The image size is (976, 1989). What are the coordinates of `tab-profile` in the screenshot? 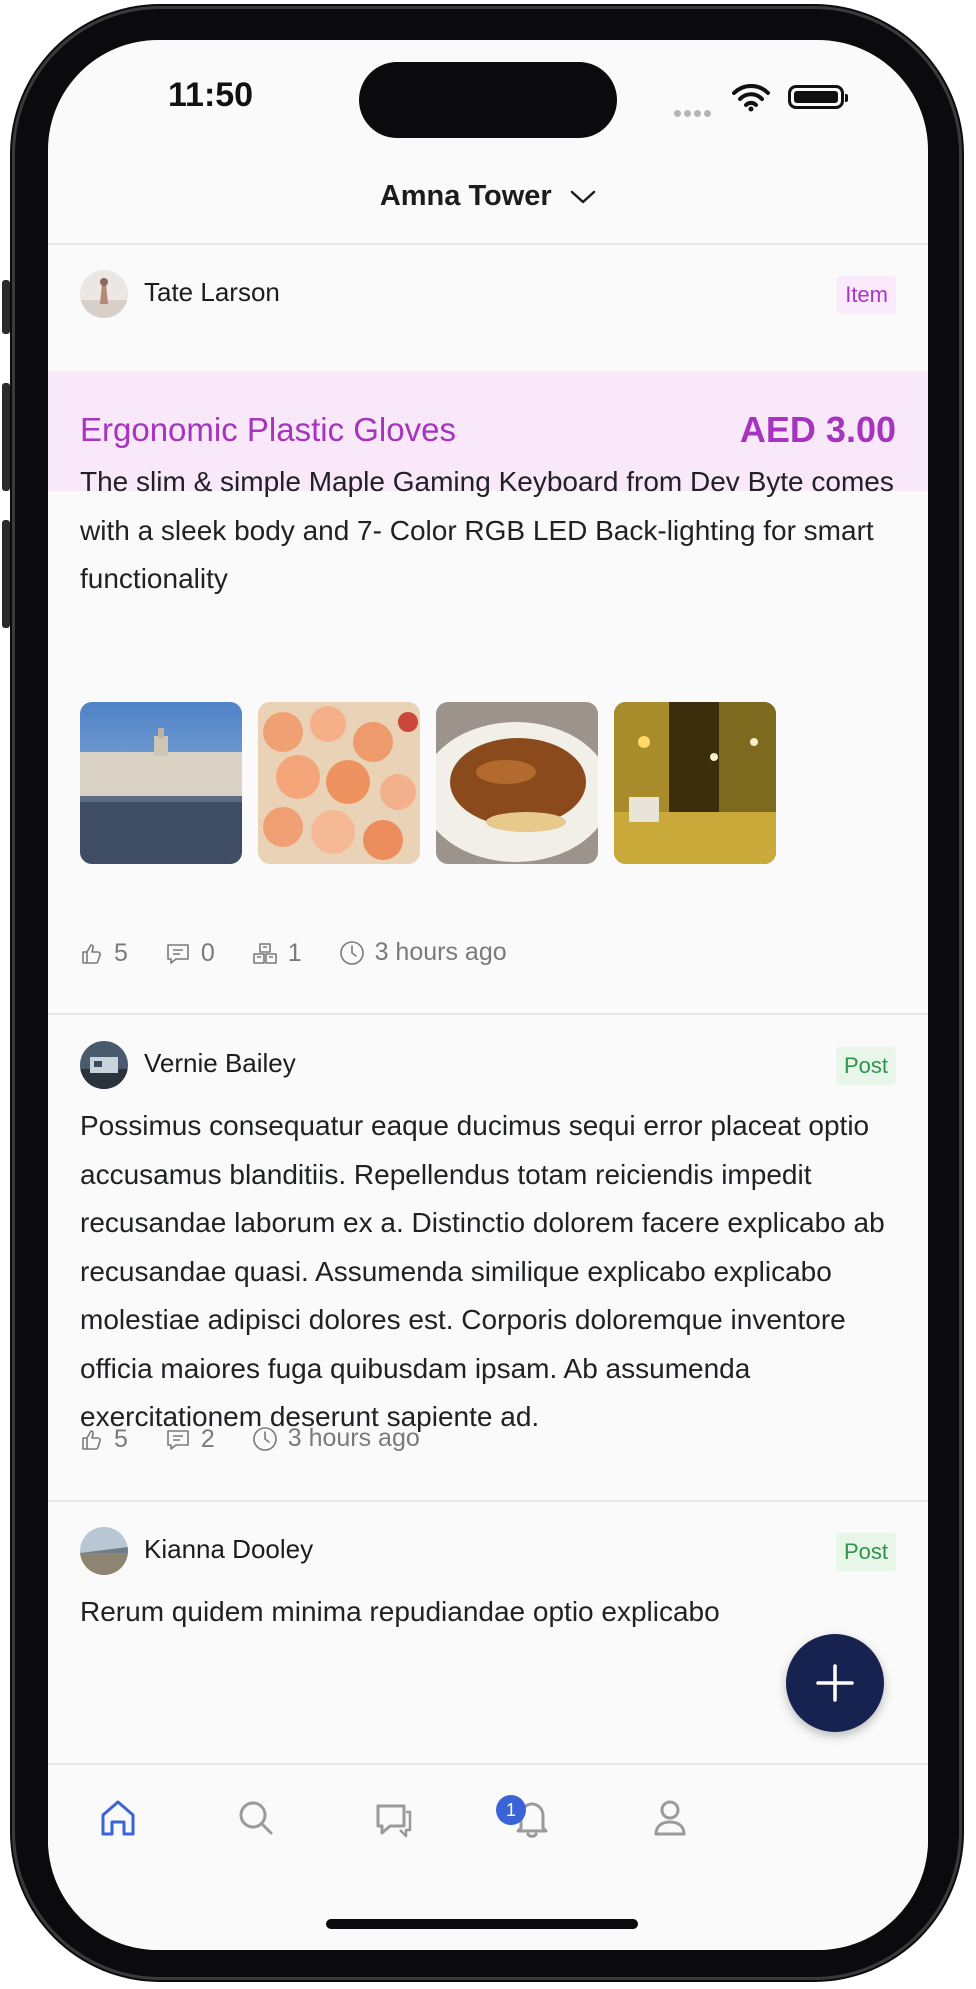 It's located at (670, 1818).